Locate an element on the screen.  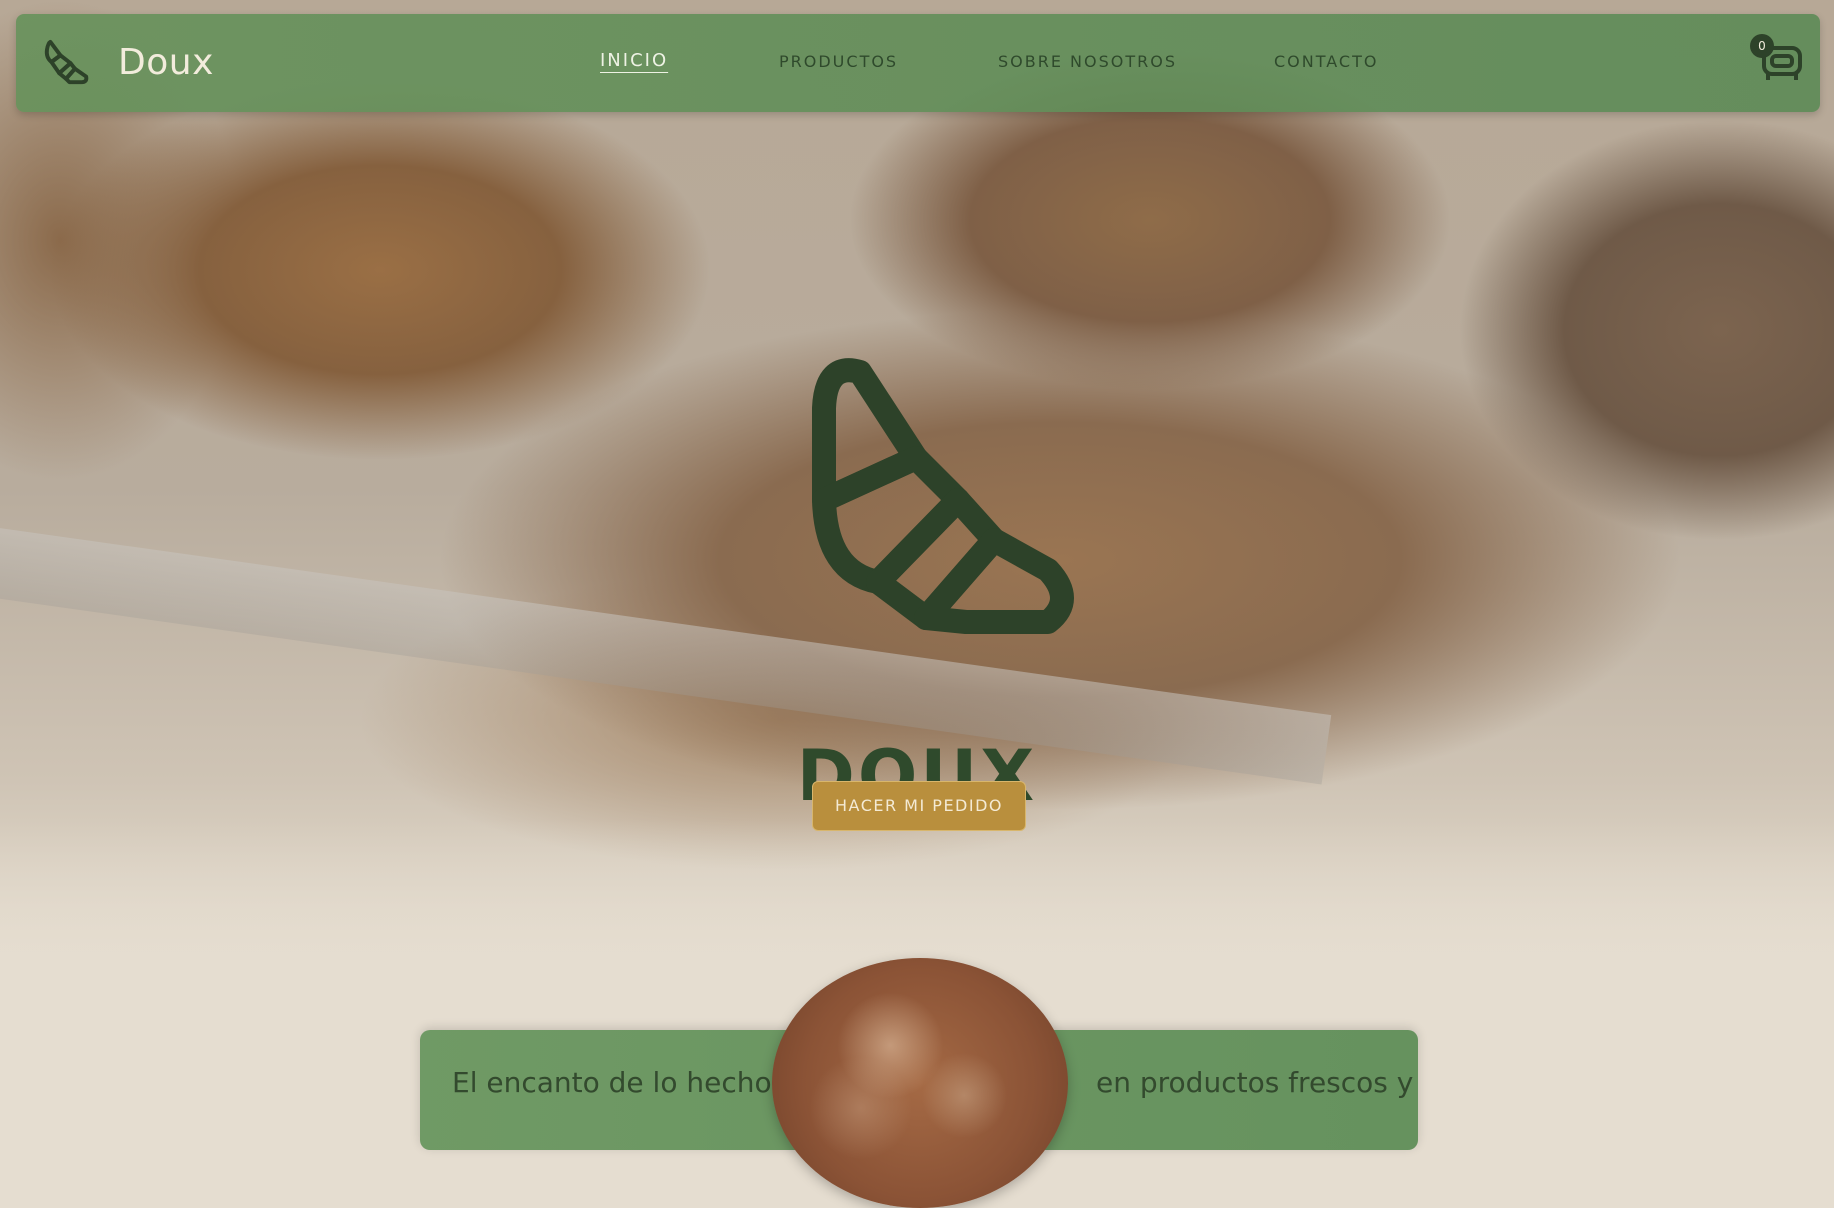
croissant-icon is located at coordinates (943, 496).